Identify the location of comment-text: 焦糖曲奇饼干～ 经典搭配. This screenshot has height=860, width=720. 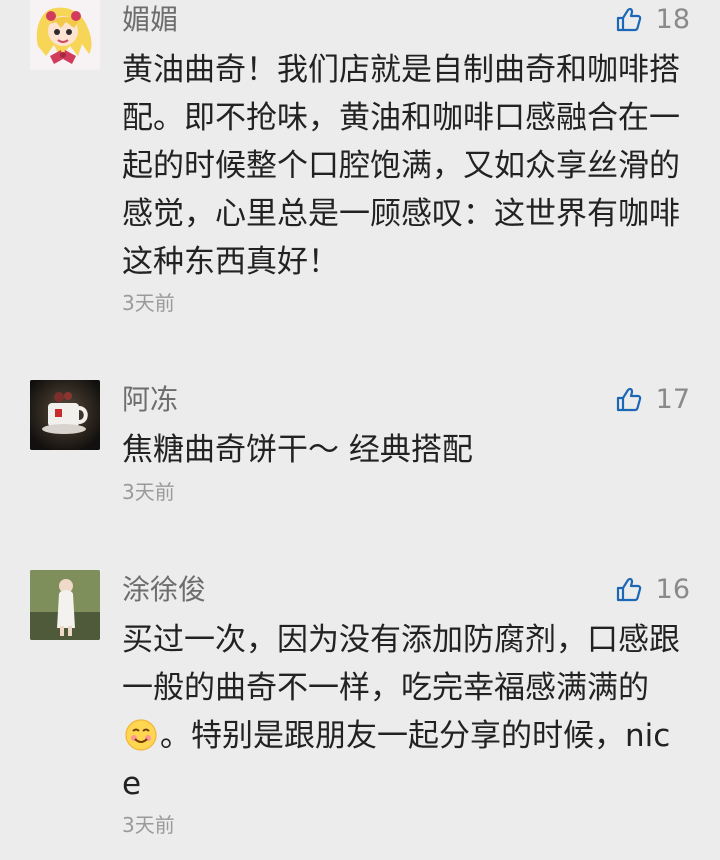
(297, 450).